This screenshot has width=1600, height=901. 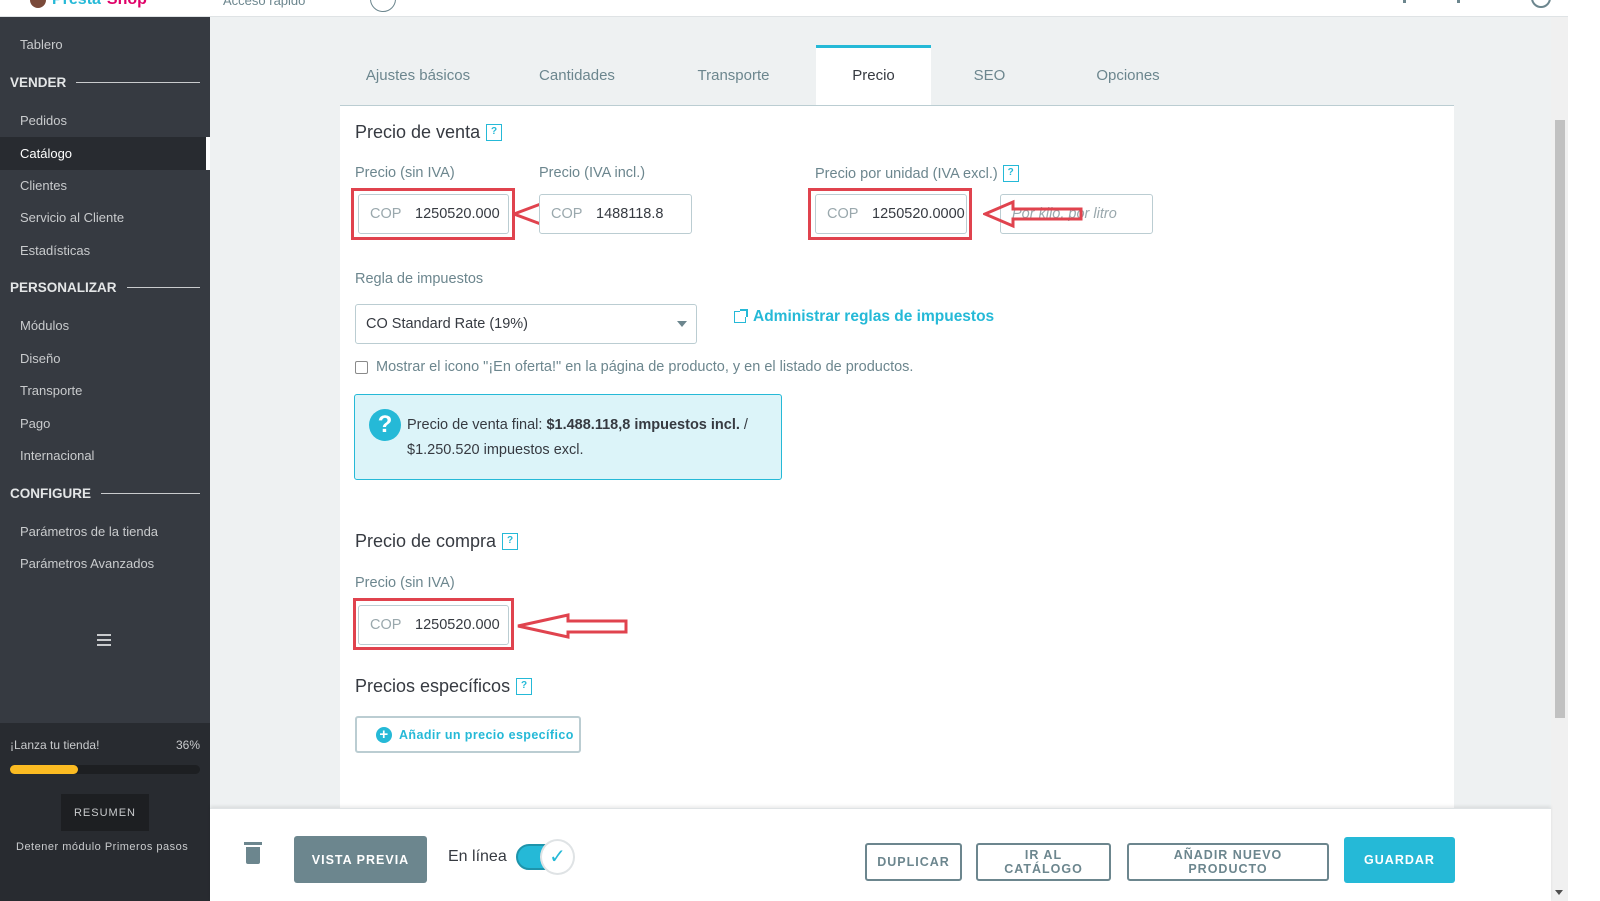 I want to click on sidebar-item-dashboard: Tablero, so click(x=105, y=44).